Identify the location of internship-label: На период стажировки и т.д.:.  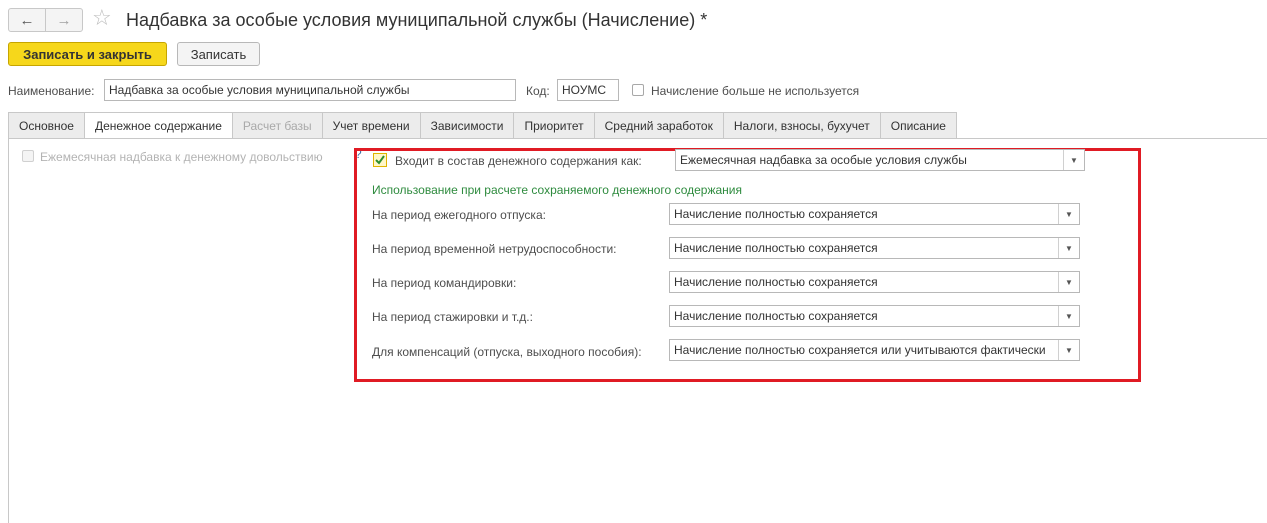
(452, 317).